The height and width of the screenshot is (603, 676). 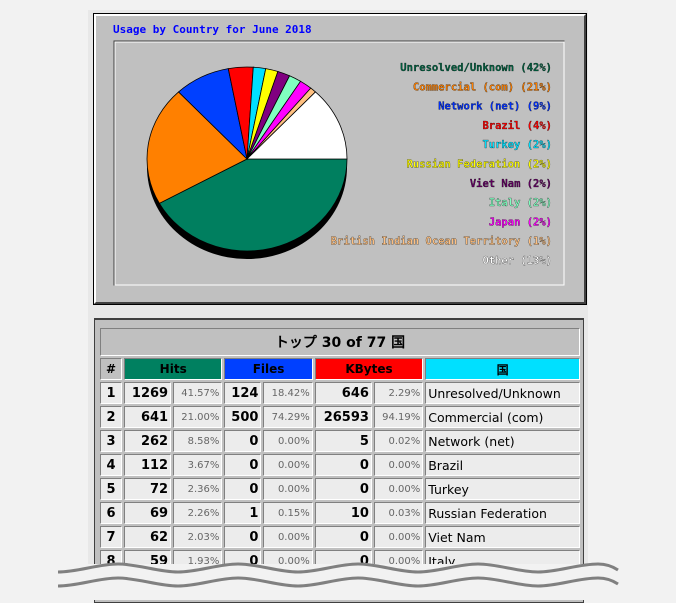 I want to click on country-name: Turkey, so click(x=502, y=489).